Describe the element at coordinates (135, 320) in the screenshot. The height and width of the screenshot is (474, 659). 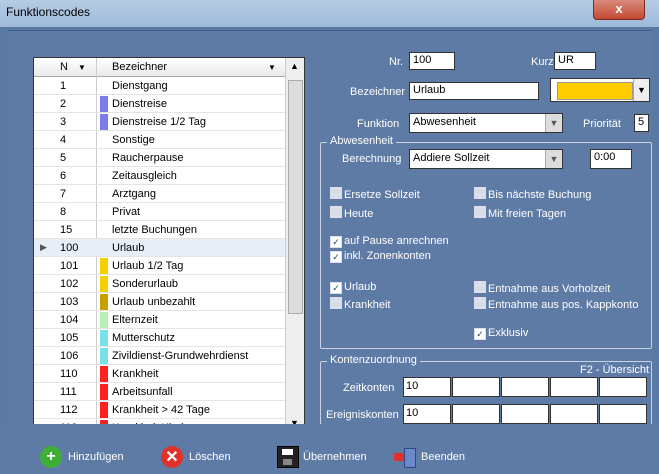
I see `row-bezeichner: Elternzeit` at that location.